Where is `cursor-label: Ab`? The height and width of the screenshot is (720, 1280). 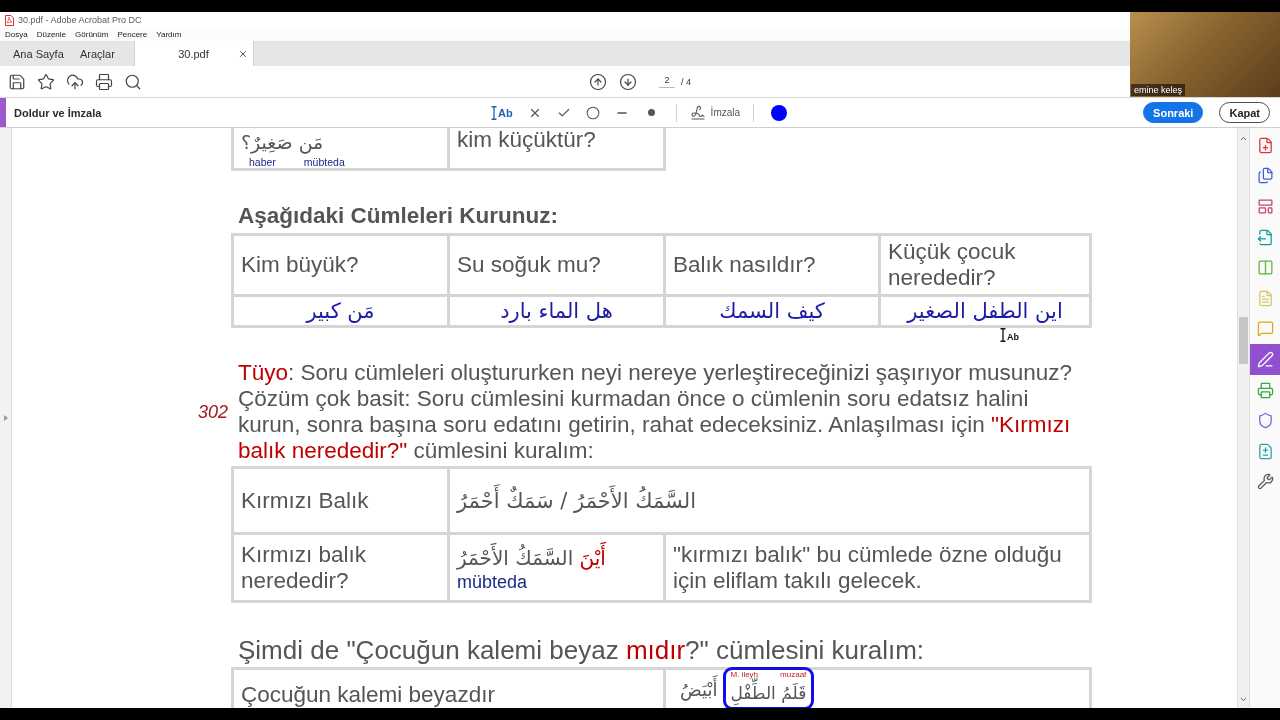 cursor-label: Ab is located at coordinates (1013, 337).